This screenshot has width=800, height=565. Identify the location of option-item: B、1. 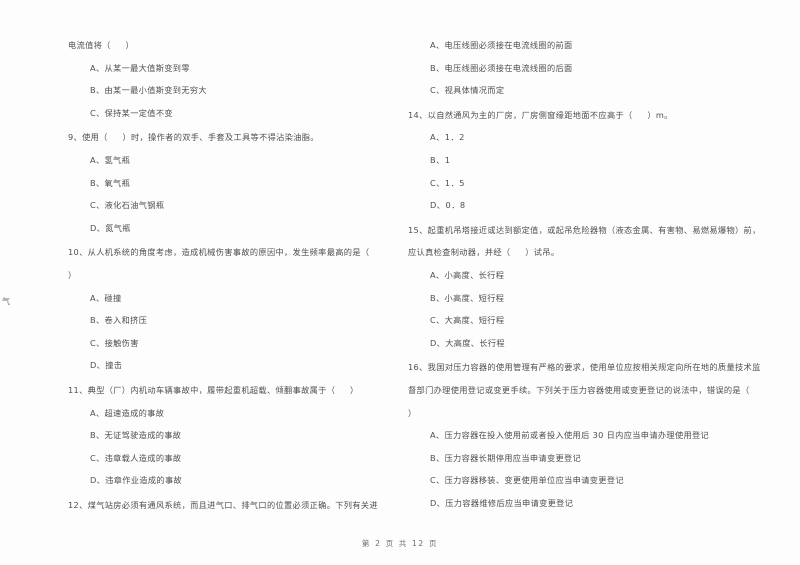
(440, 159).